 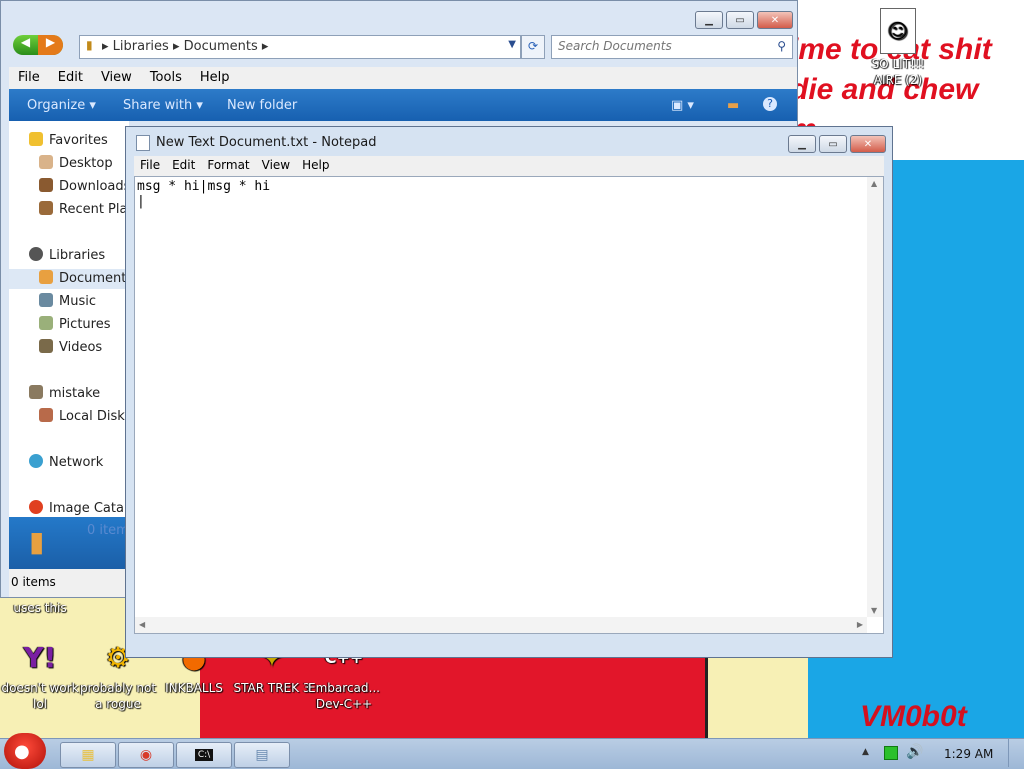 I want to click on taskbar-chrome-button: ◉, so click(x=146, y=755).